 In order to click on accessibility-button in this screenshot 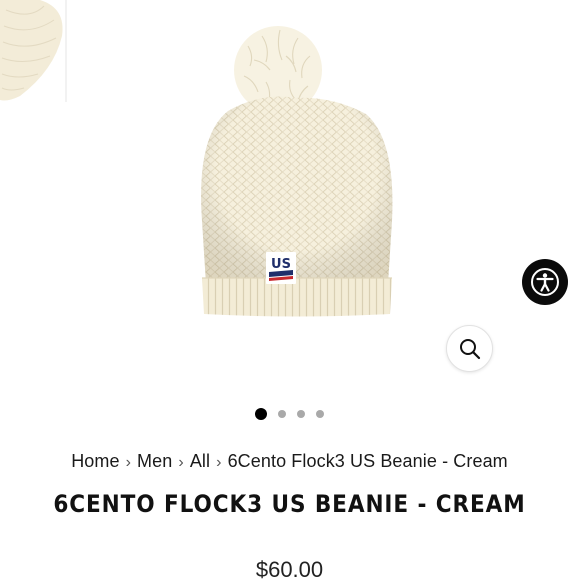, I will do `click(545, 282)`.